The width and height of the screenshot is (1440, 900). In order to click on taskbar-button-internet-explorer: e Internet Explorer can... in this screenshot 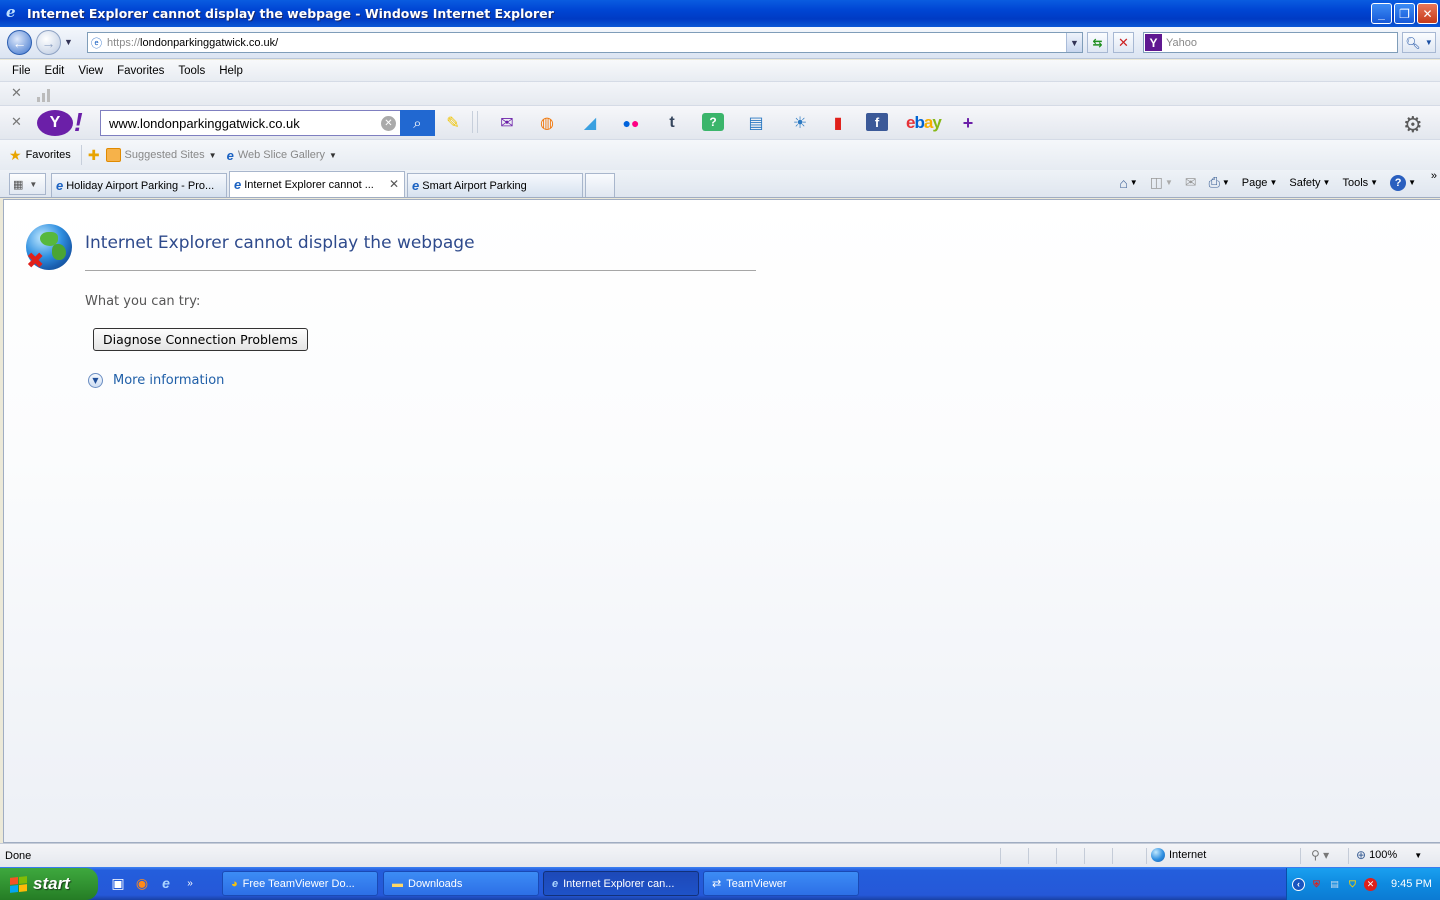, I will do `click(621, 883)`.